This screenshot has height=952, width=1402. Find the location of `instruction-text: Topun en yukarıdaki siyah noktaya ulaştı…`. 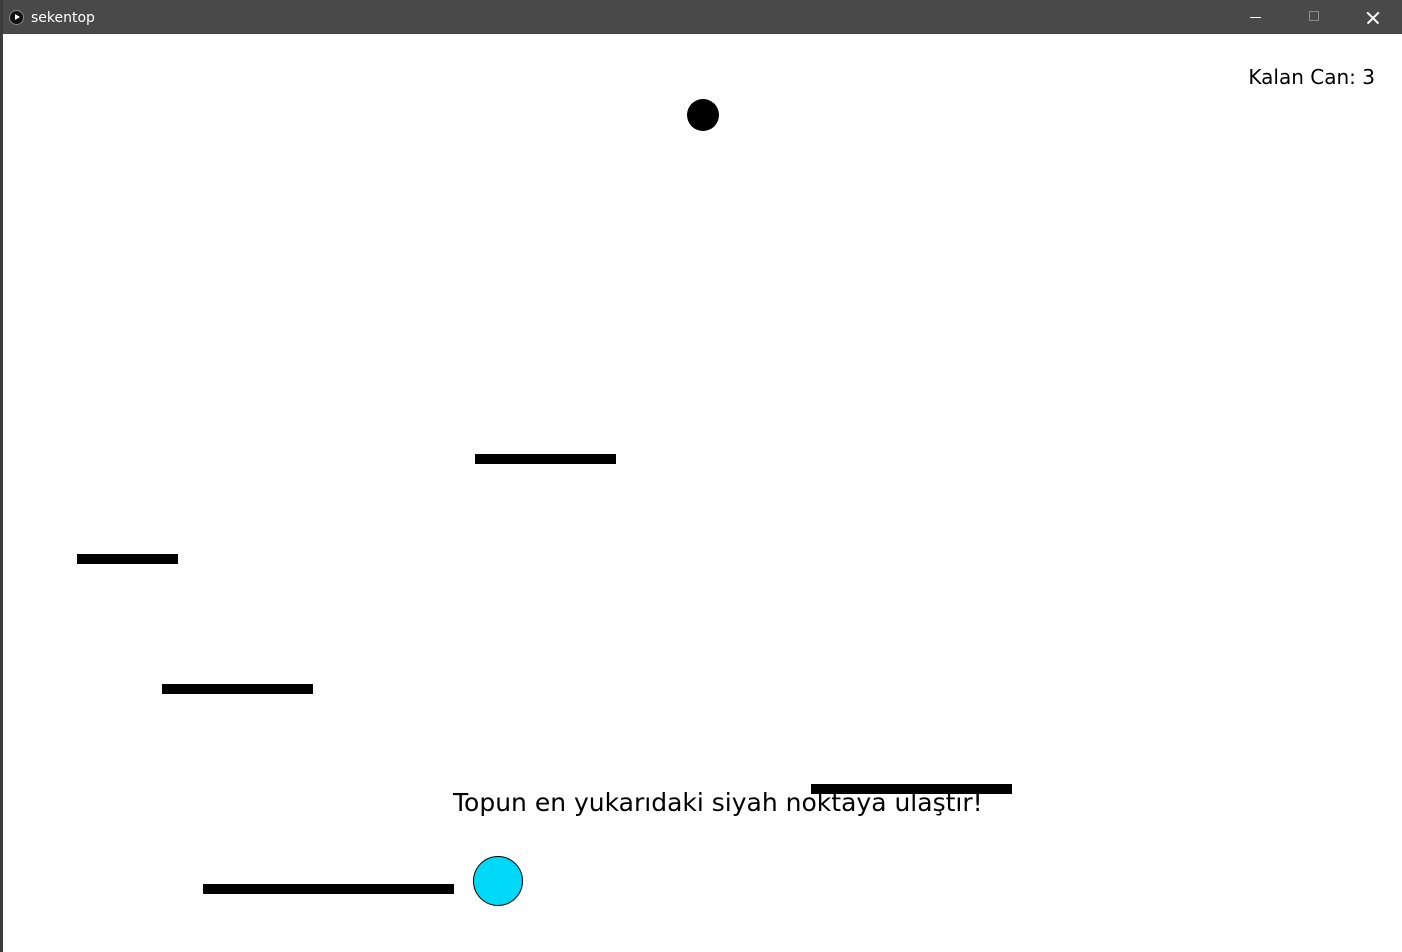

instruction-text: Topun en yukarıdaki siyah noktaya ulaştı… is located at coordinates (718, 802).